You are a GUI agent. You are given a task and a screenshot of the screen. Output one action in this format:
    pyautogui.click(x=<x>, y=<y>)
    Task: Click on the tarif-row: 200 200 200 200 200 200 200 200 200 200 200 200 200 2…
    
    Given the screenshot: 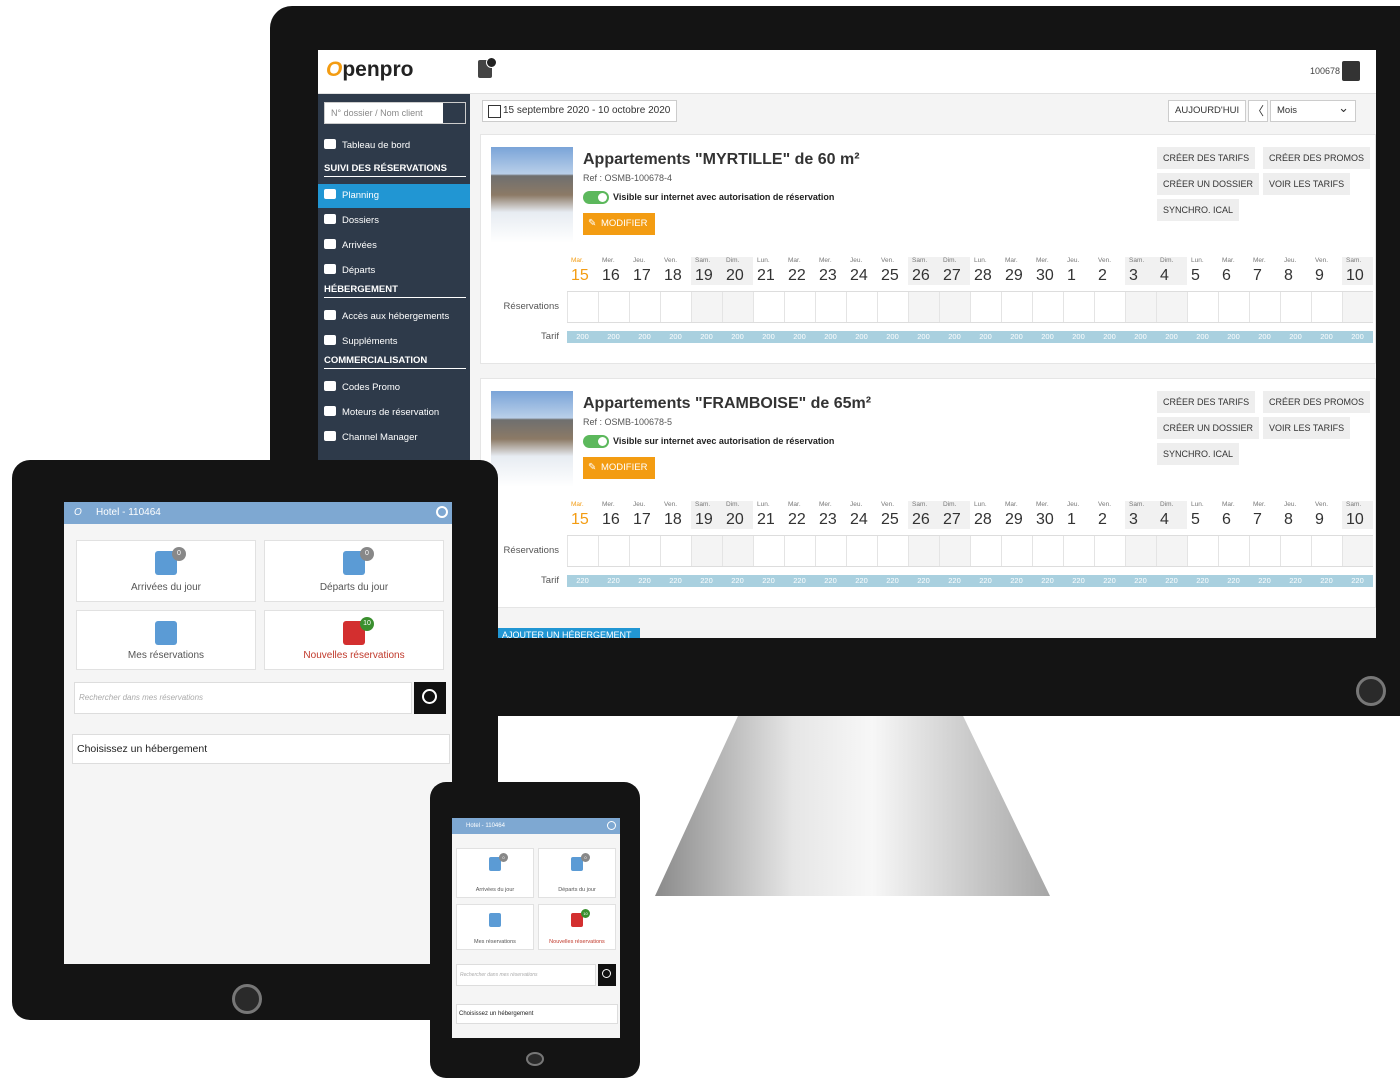 What is the action you would take?
    pyautogui.click(x=970, y=337)
    